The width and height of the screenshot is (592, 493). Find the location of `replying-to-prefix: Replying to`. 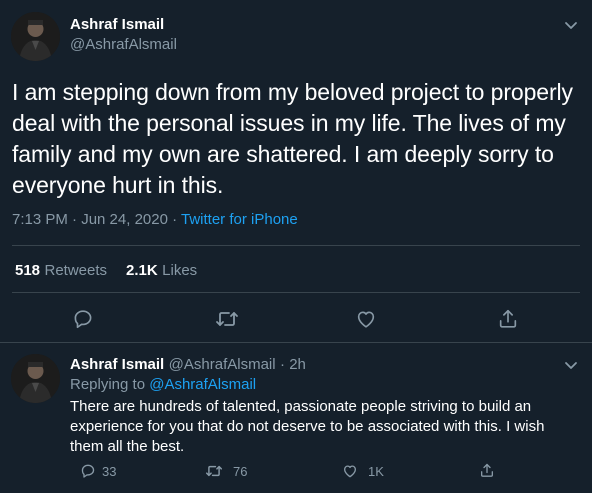

replying-to-prefix: Replying to is located at coordinates (110, 384).